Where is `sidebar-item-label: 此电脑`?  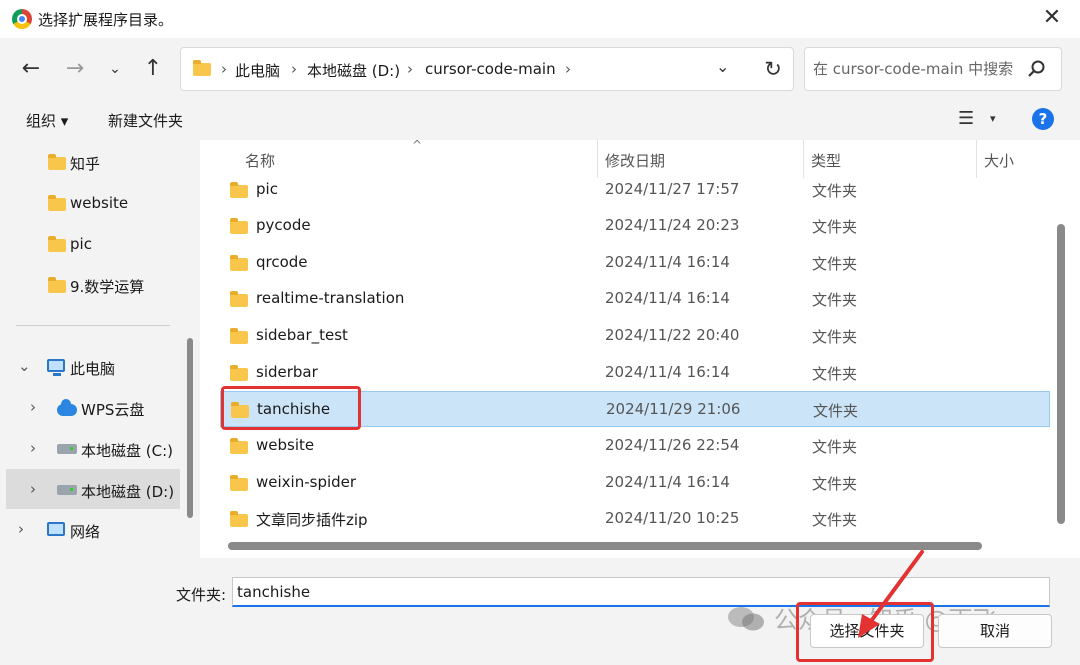
sidebar-item-label: 此电脑 is located at coordinates (93, 369).